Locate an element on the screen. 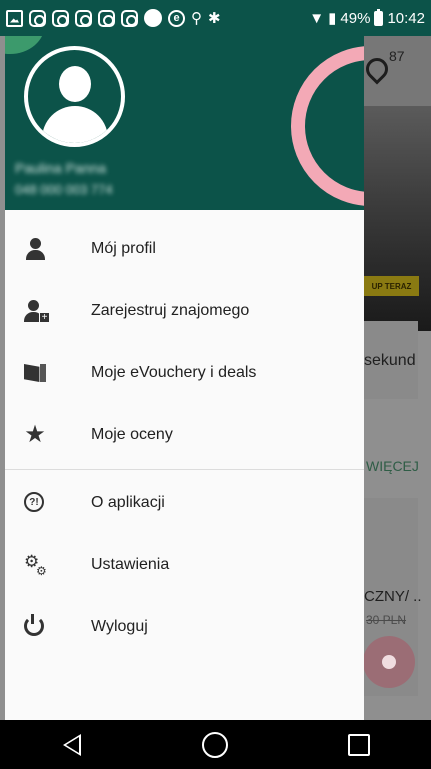  recents-icon is located at coordinates (359, 744).